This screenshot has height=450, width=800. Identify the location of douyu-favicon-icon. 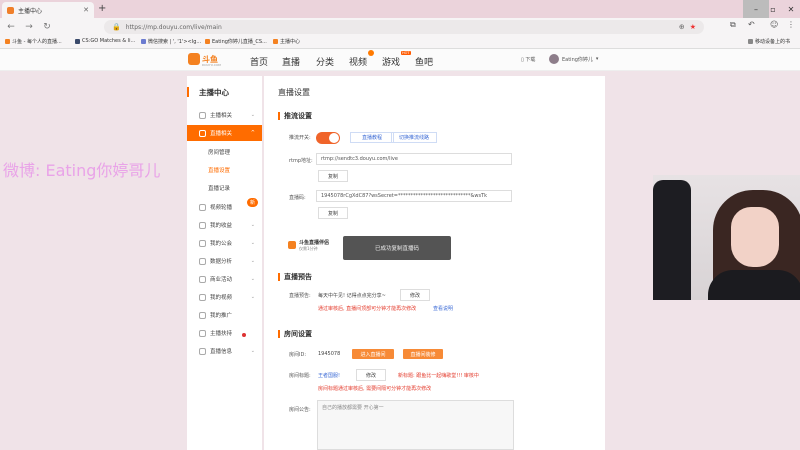
(10, 10).